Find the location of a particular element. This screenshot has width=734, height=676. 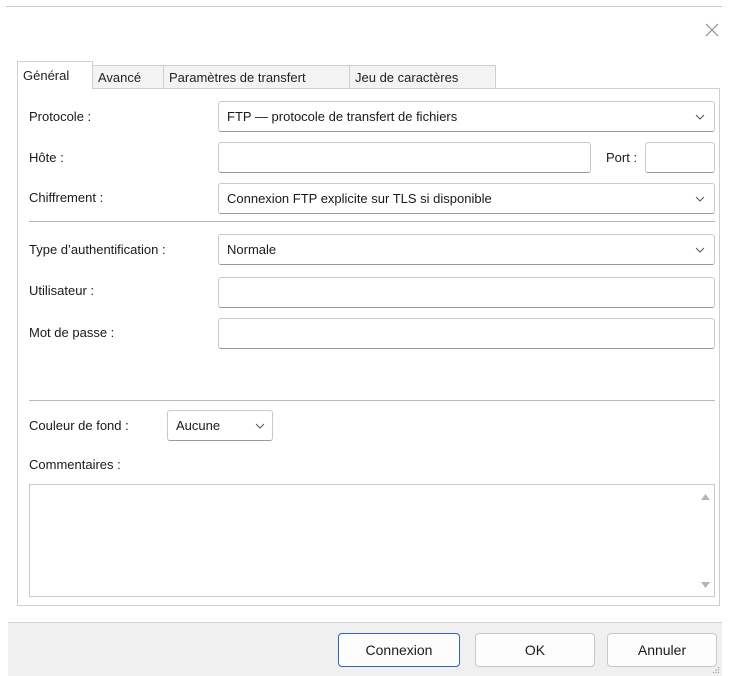

scroll-down-button is located at coordinates (705, 584).